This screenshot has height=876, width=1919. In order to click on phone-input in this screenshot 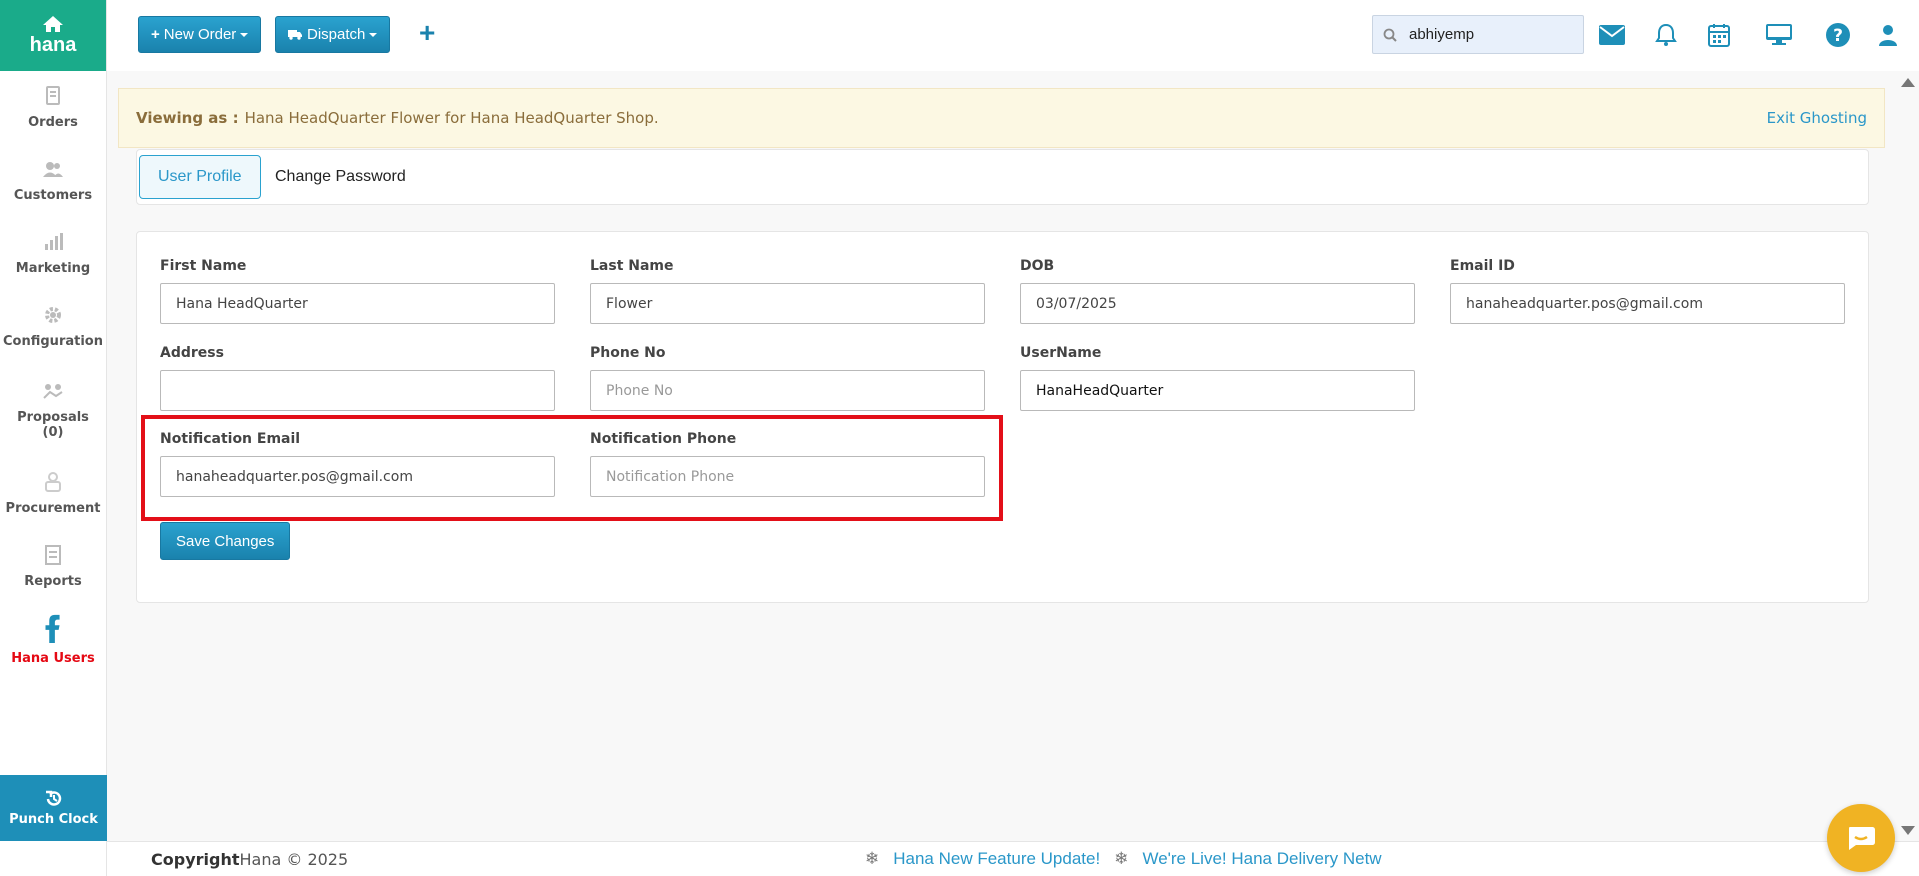, I will do `click(787, 390)`.